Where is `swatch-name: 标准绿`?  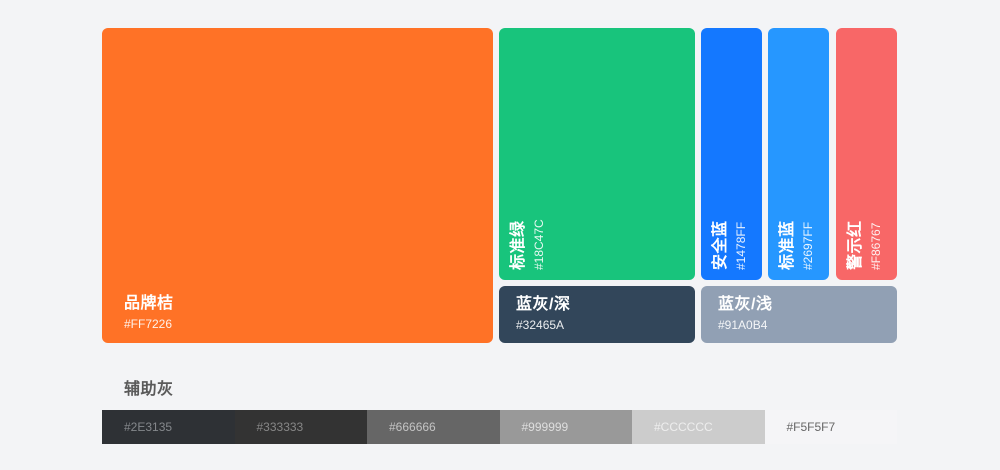 swatch-name: 标准绿 is located at coordinates (518, 245).